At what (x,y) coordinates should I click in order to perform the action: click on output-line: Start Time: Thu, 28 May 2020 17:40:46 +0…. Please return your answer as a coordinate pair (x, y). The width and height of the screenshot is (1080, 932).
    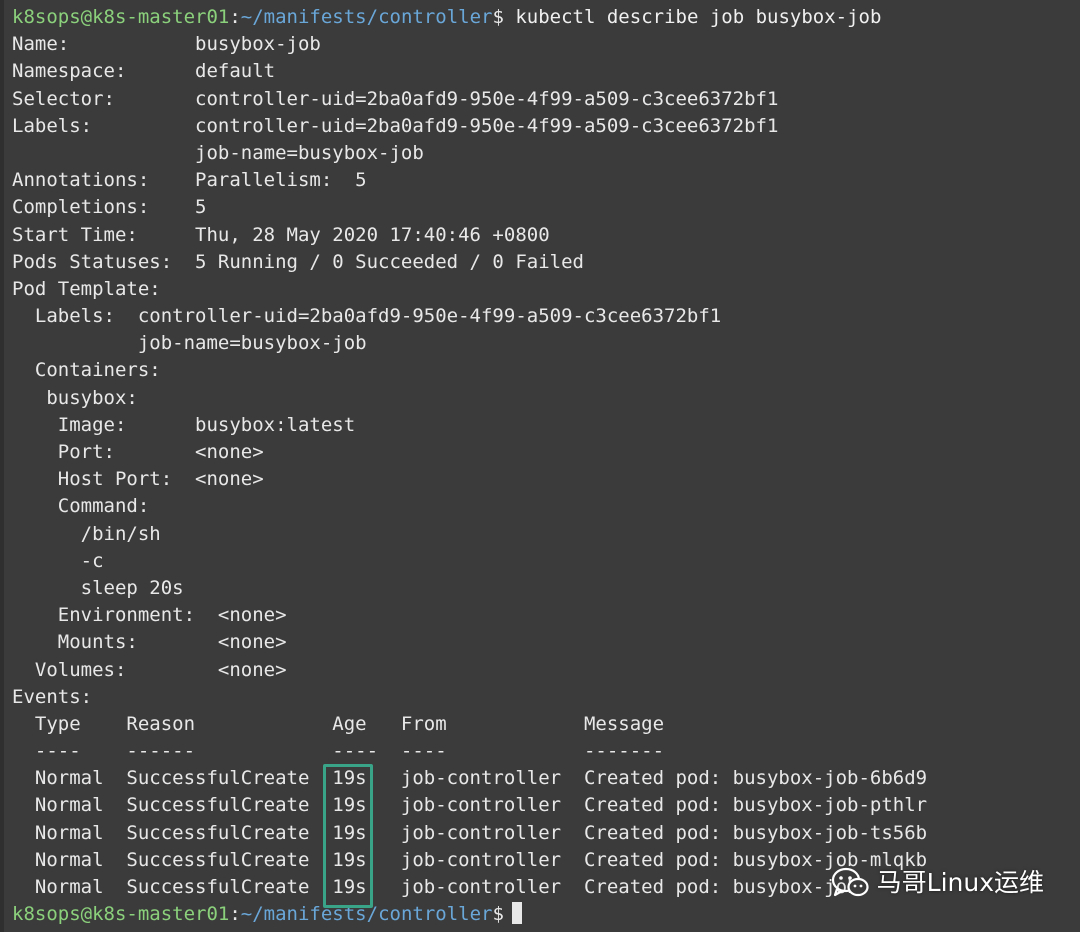
    Looking at the image, I should click on (281, 234).